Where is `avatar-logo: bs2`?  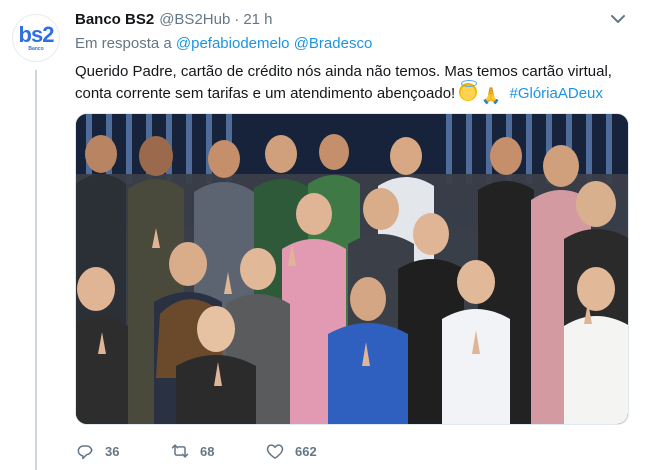
avatar-logo: bs2 is located at coordinates (36, 34).